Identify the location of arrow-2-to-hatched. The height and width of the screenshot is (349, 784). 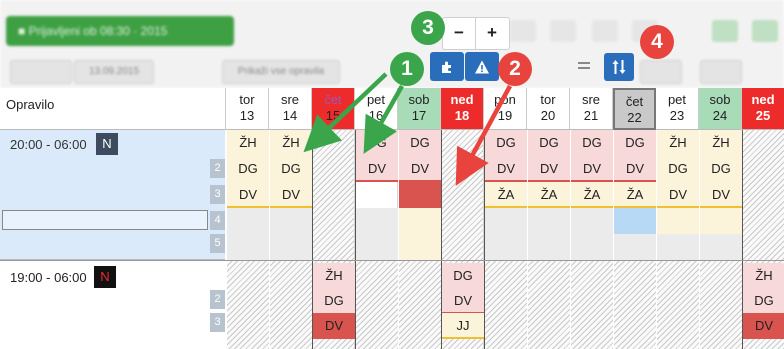
(483, 135).